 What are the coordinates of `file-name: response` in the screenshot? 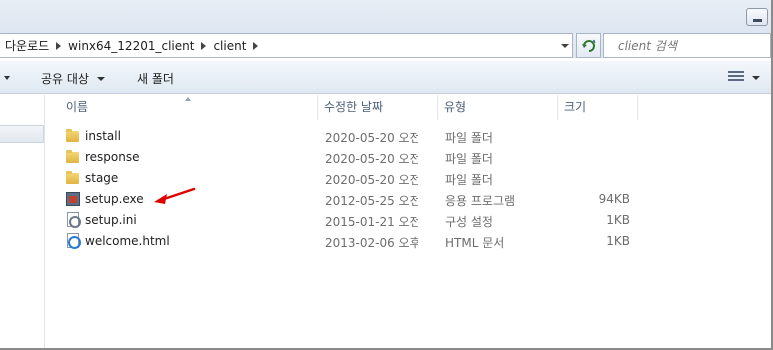 It's located at (112, 157).